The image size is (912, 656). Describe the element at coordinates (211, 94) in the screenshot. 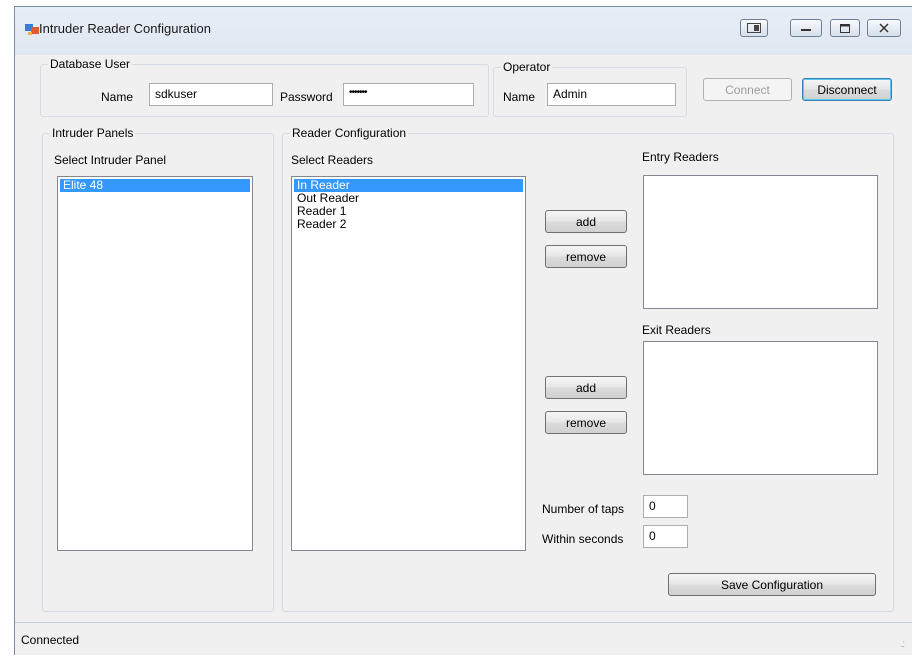

I see `db-name-input: sdkuser` at that location.